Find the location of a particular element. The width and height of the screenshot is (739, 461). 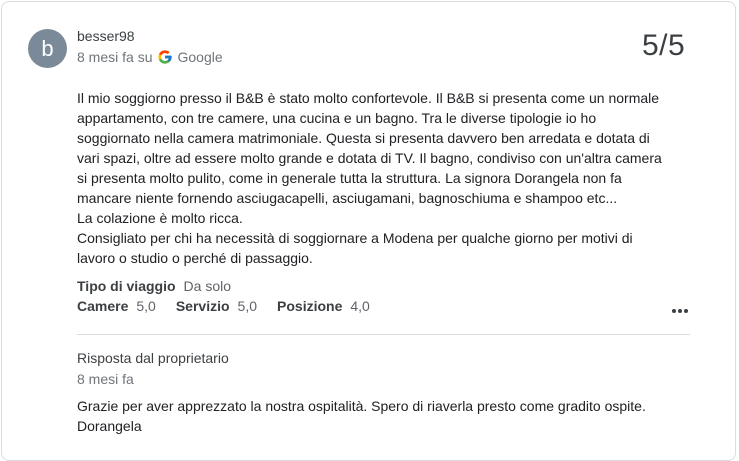

review-source: Google is located at coordinates (200, 57).